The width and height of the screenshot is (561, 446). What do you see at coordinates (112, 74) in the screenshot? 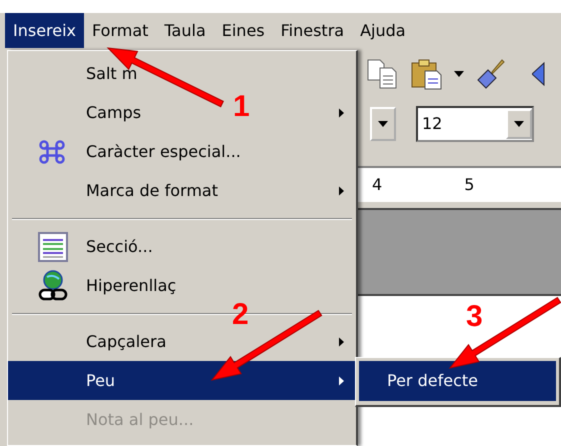
I see `menu-item: Salt m` at bounding box center [112, 74].